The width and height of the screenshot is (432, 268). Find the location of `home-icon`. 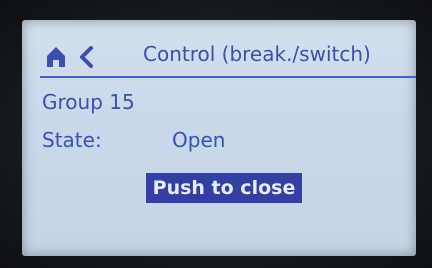

home-icon is located at coordinates (56, 57).